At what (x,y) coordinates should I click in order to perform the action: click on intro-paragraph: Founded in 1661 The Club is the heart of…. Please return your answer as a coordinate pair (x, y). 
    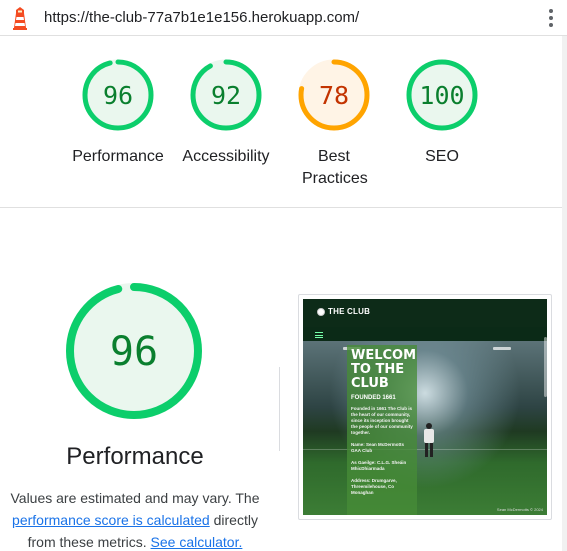
    Looking at the image, I should click on (382, 420).